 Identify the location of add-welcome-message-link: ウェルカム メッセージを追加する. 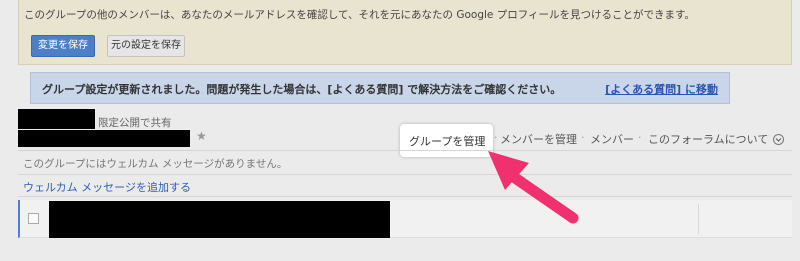
(107, 187).